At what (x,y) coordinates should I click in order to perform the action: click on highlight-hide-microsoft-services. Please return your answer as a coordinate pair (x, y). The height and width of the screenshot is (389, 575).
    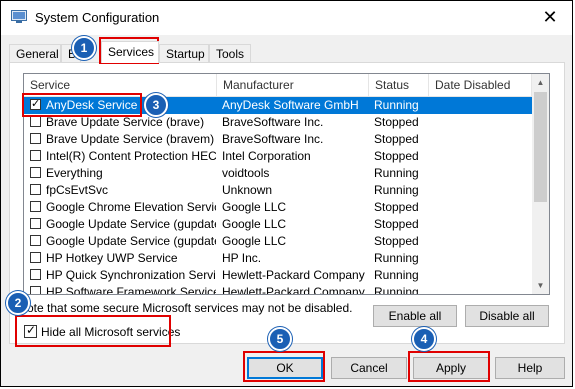
    Looking at the image, I should click on (93, 331).